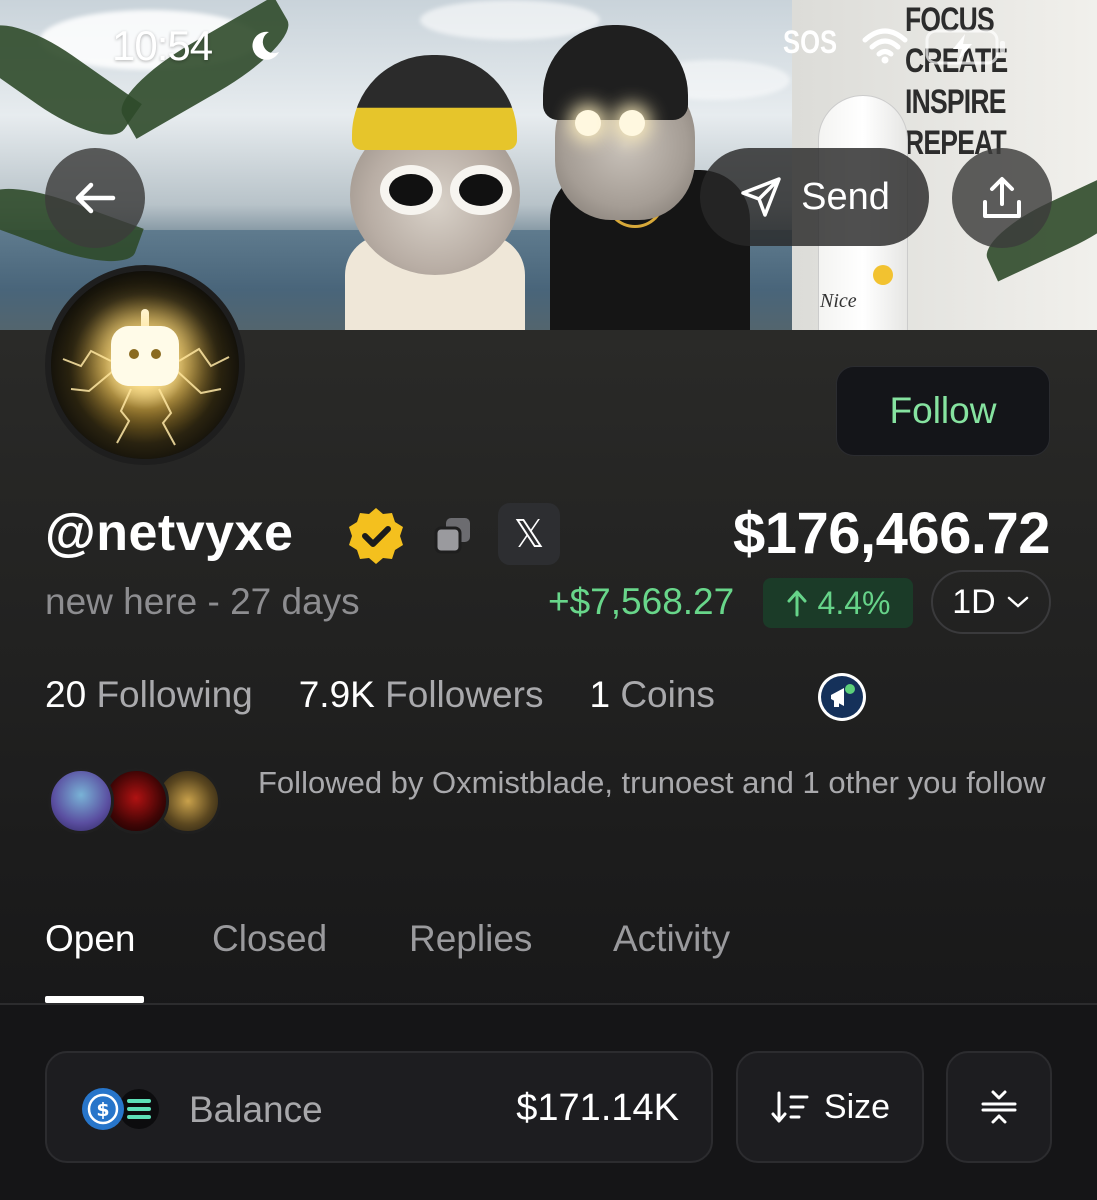  I want to click on profile-avatar, so click(145, 365).